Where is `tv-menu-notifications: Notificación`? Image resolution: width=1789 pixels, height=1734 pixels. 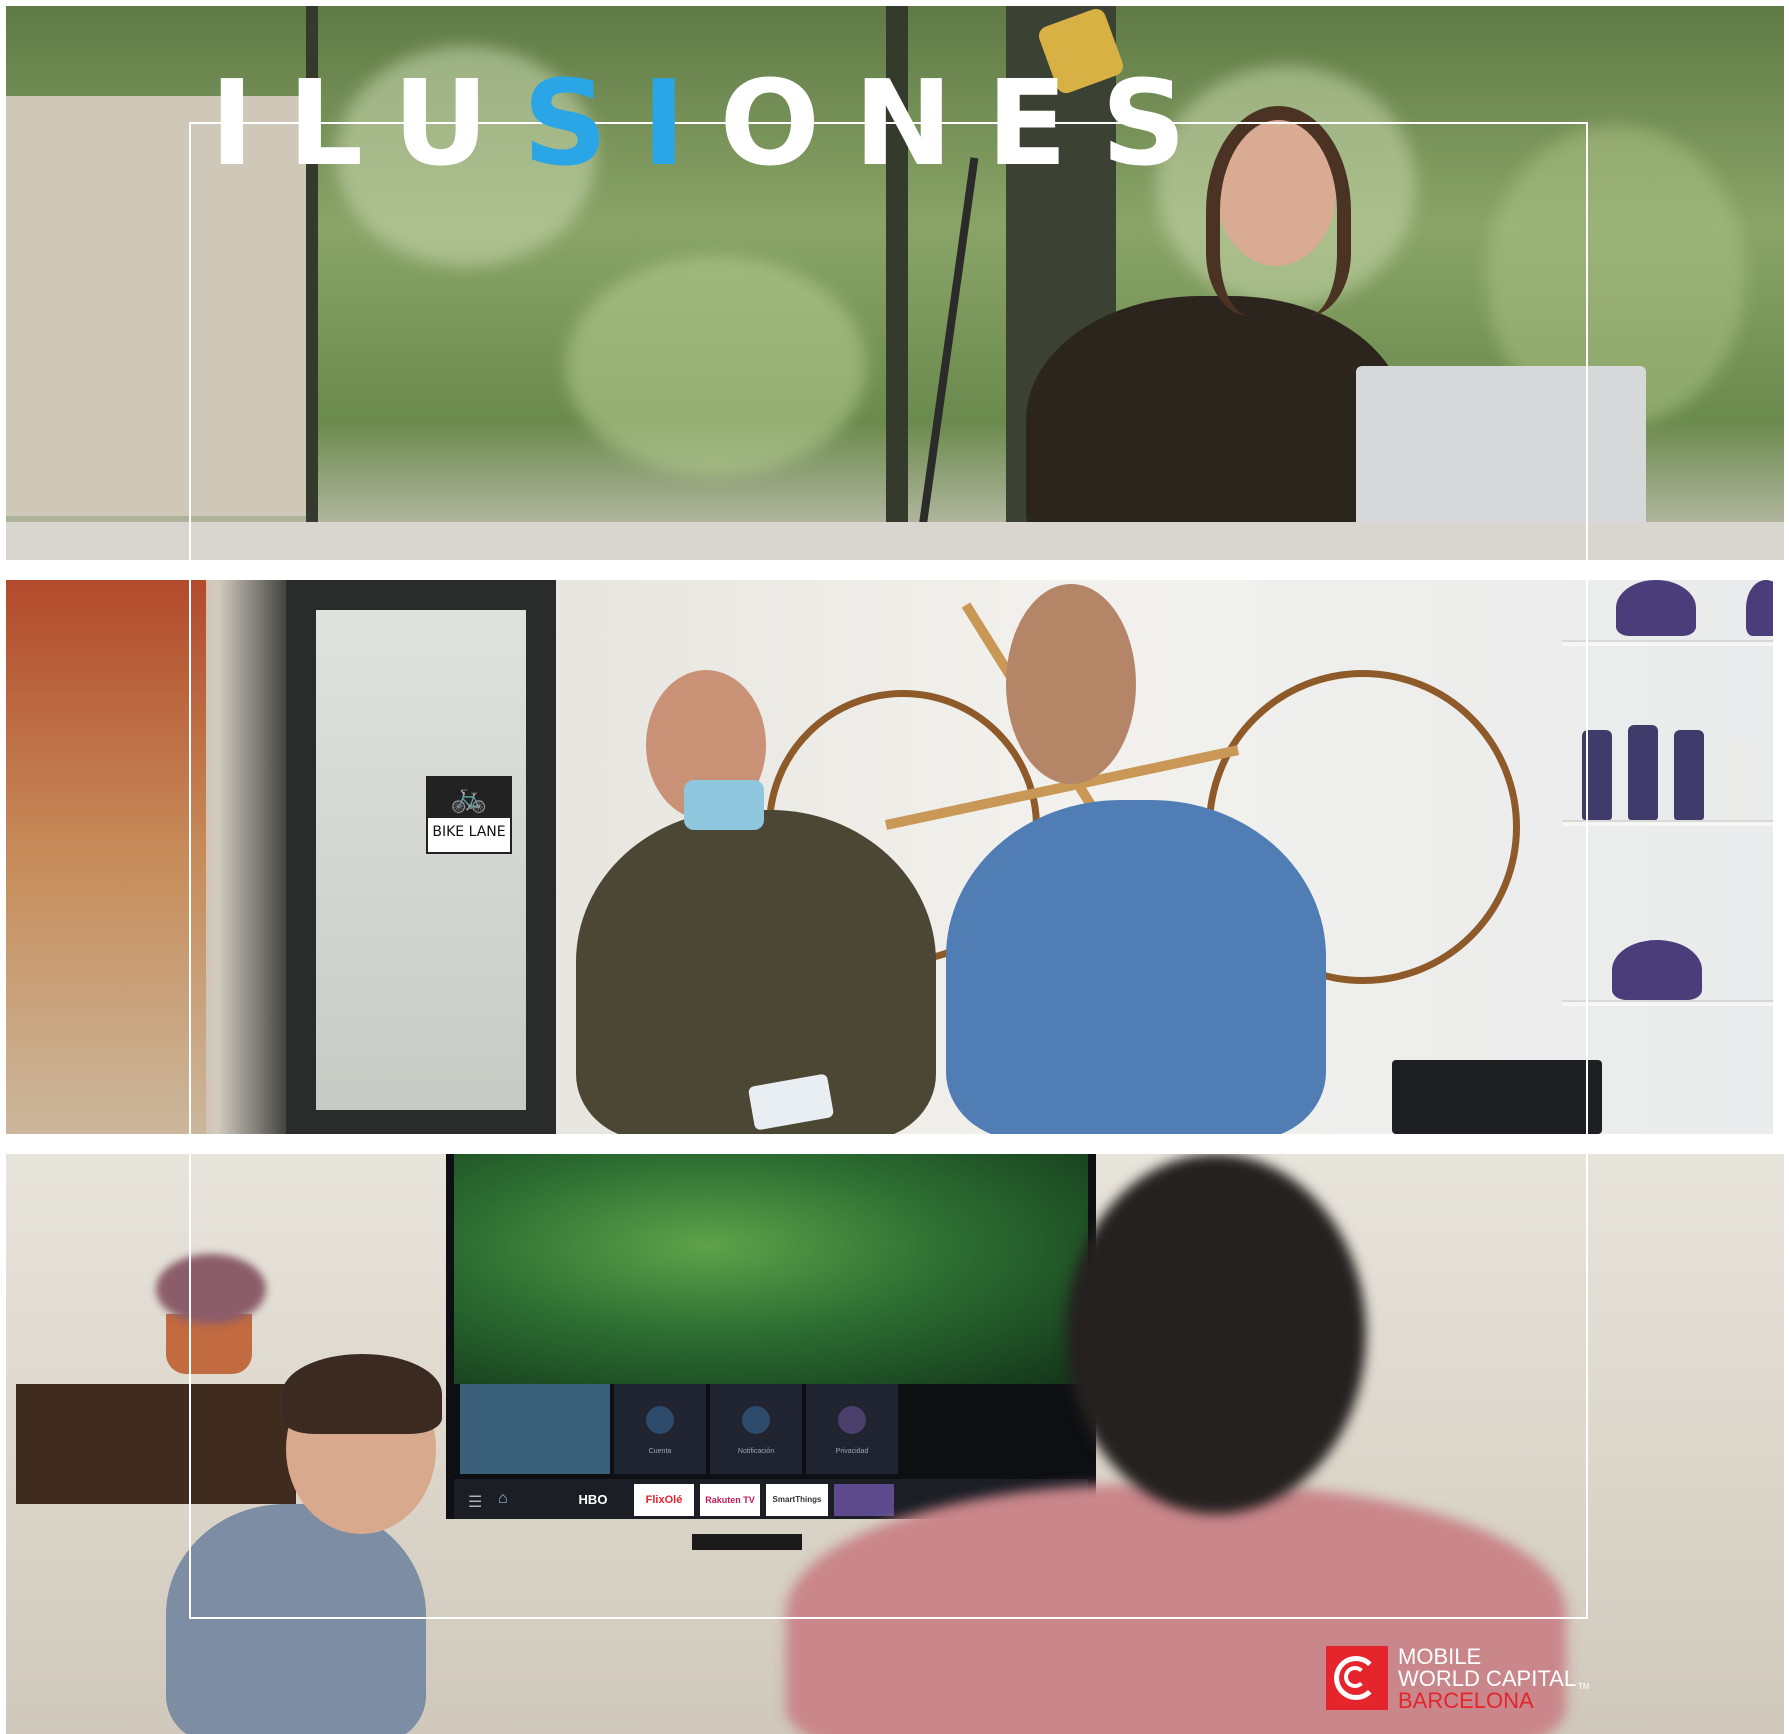 tv-menu-notifications: Notificación is located at coordinates (756, 1429).